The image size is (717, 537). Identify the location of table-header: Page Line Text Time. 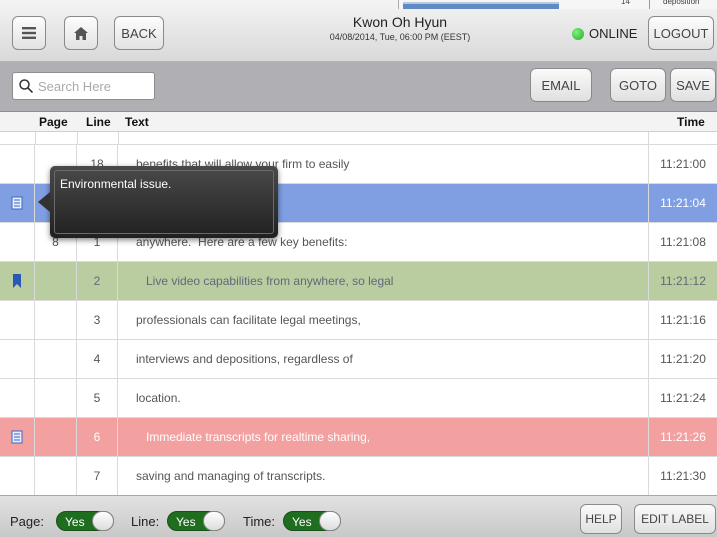
(358, 122).